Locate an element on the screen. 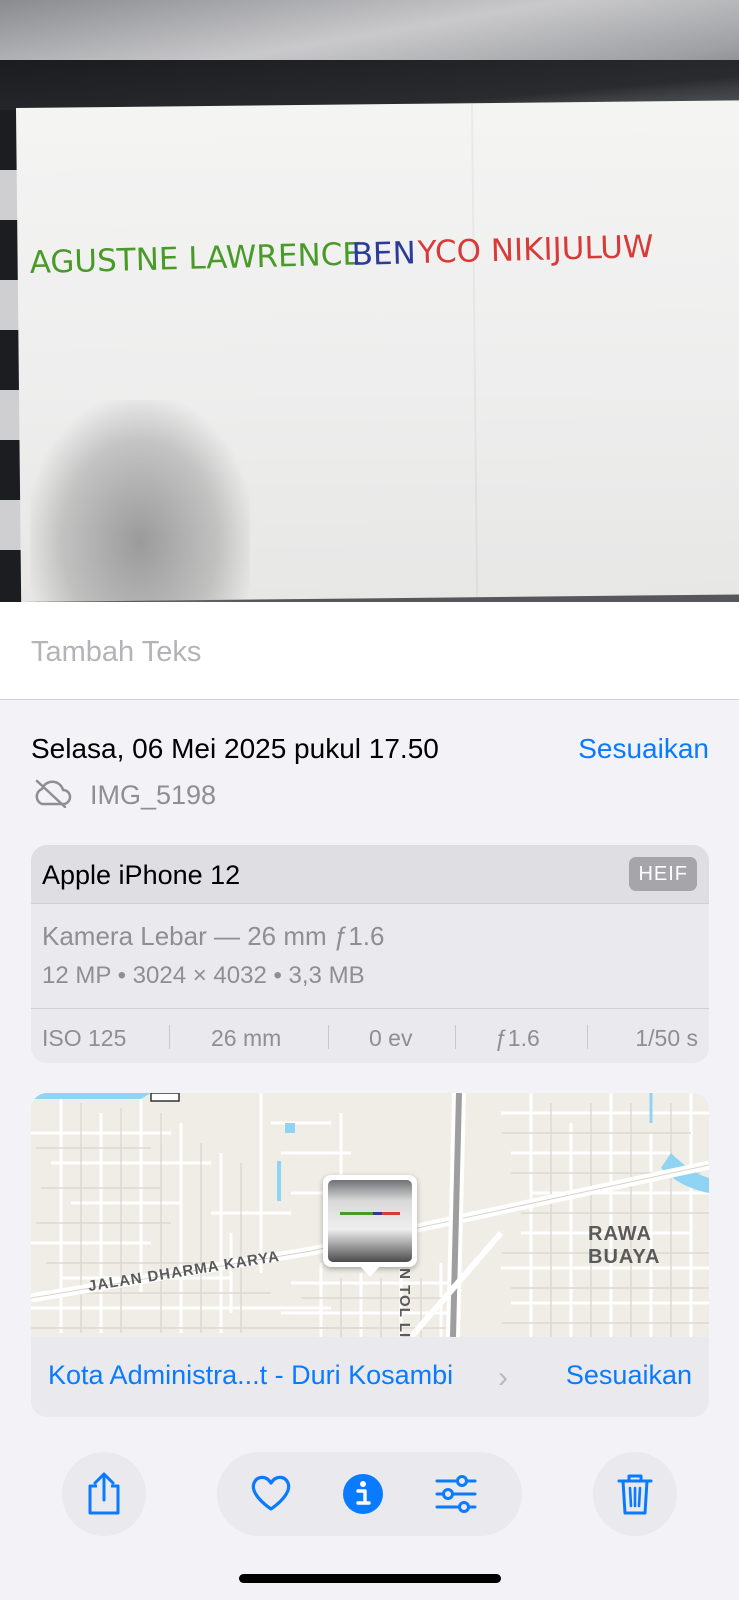  paper-fold is located at coordinates (474, 350).